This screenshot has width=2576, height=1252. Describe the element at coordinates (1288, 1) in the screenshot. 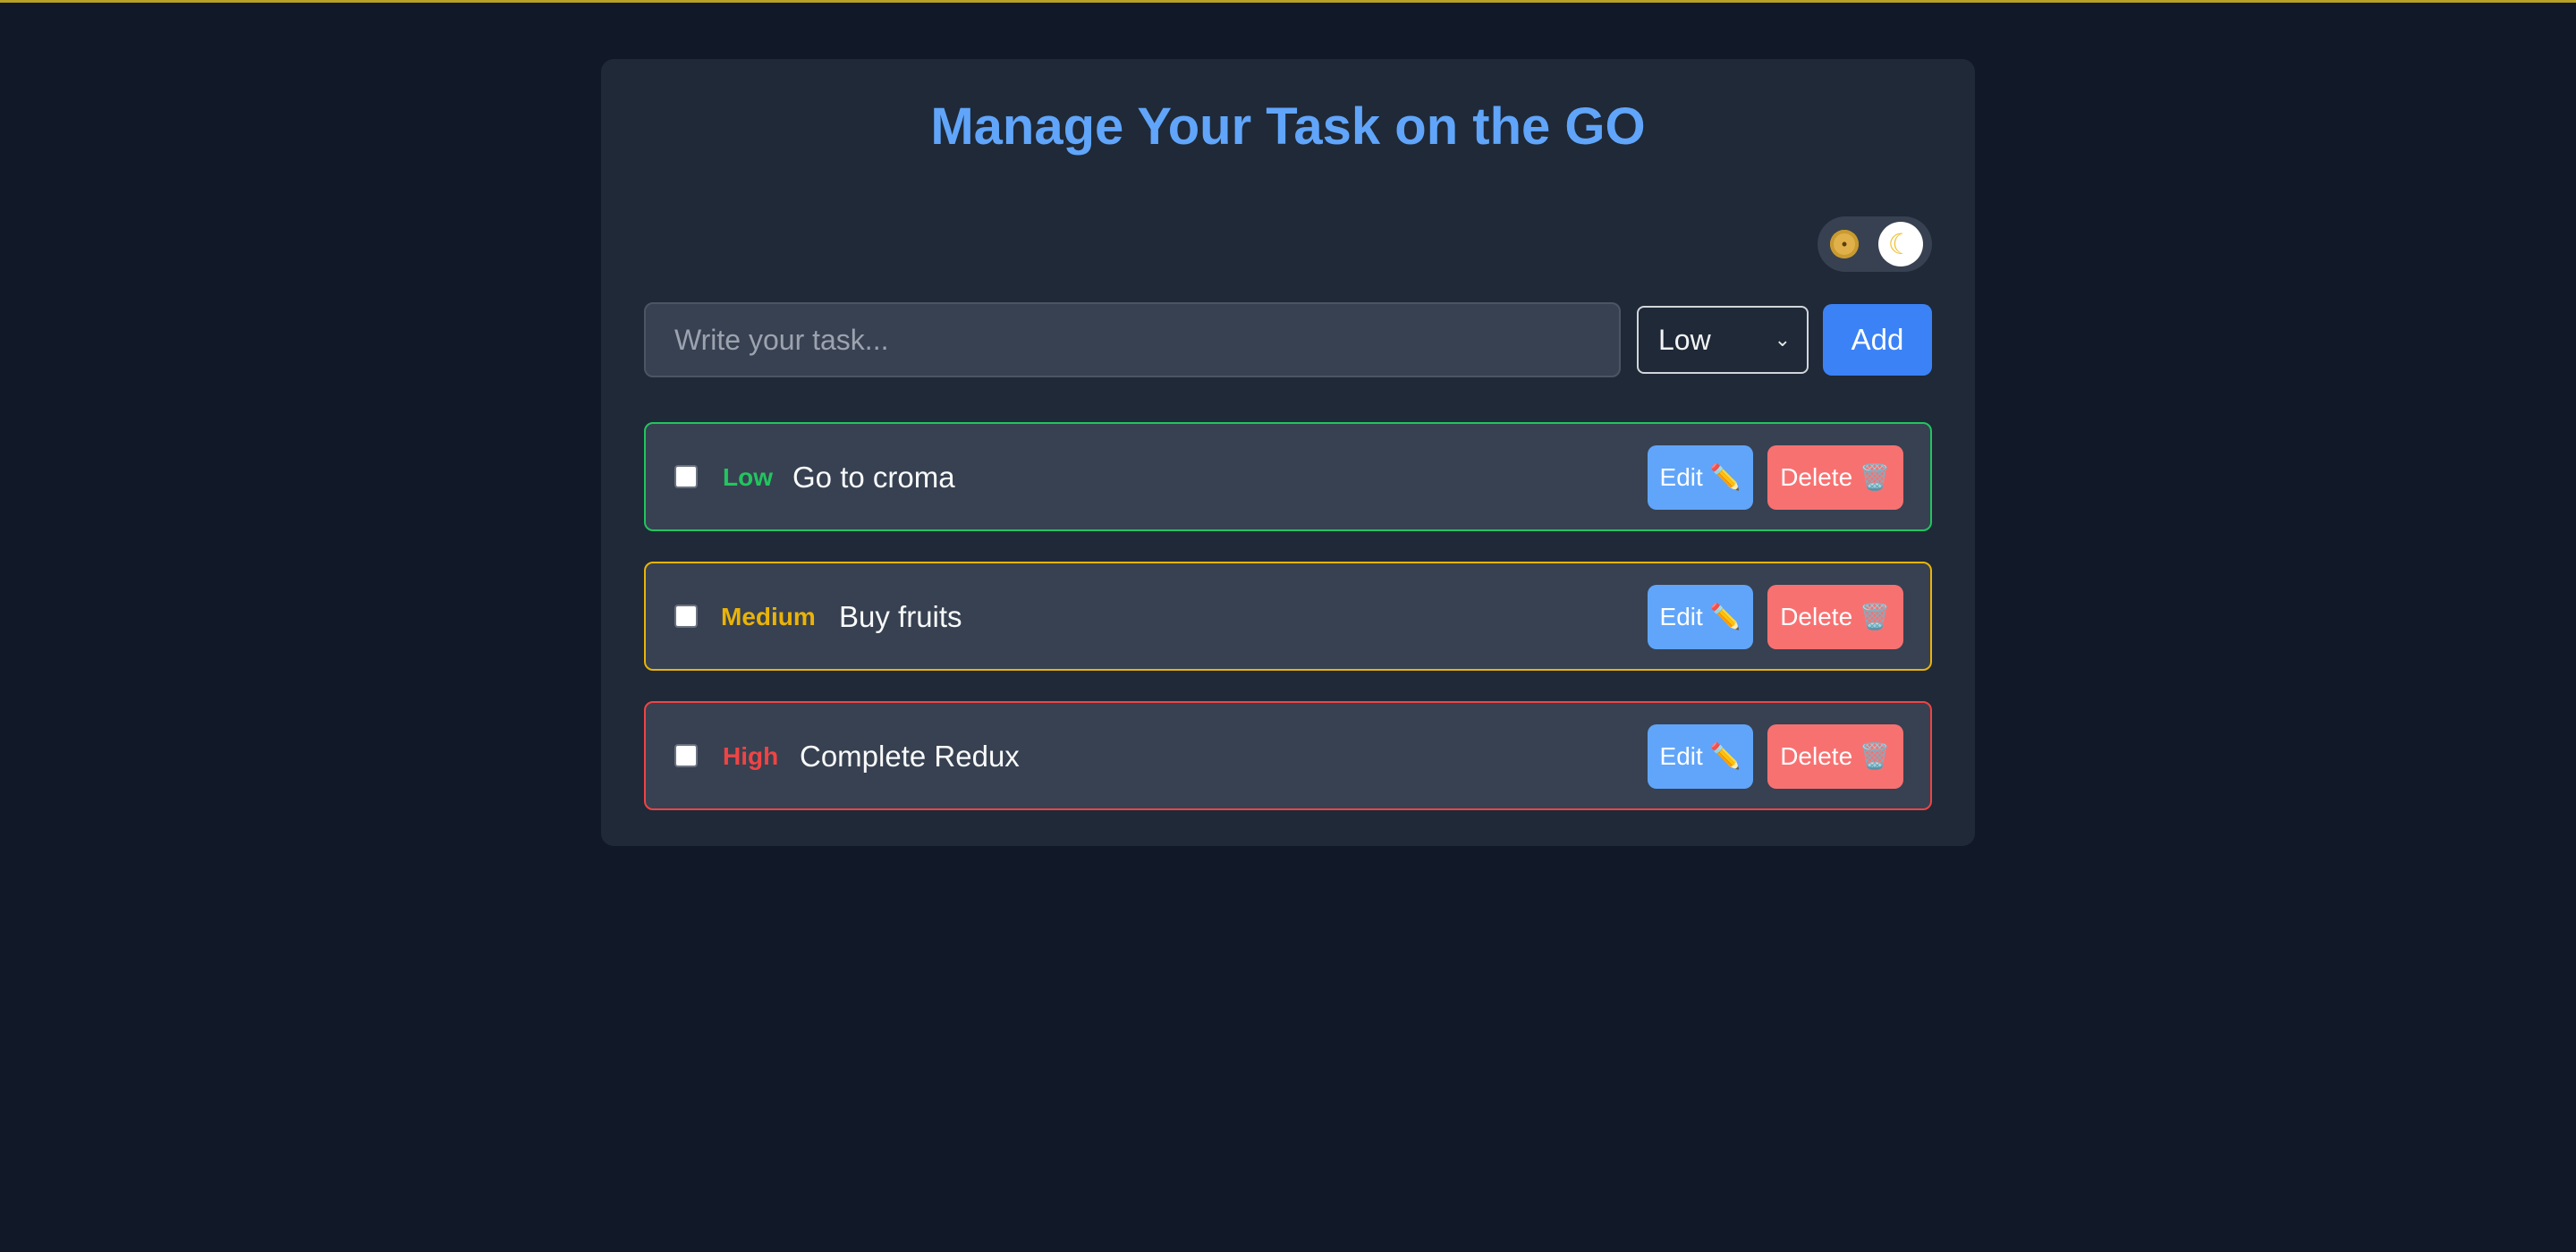

I see `top-accent-line` at that location.